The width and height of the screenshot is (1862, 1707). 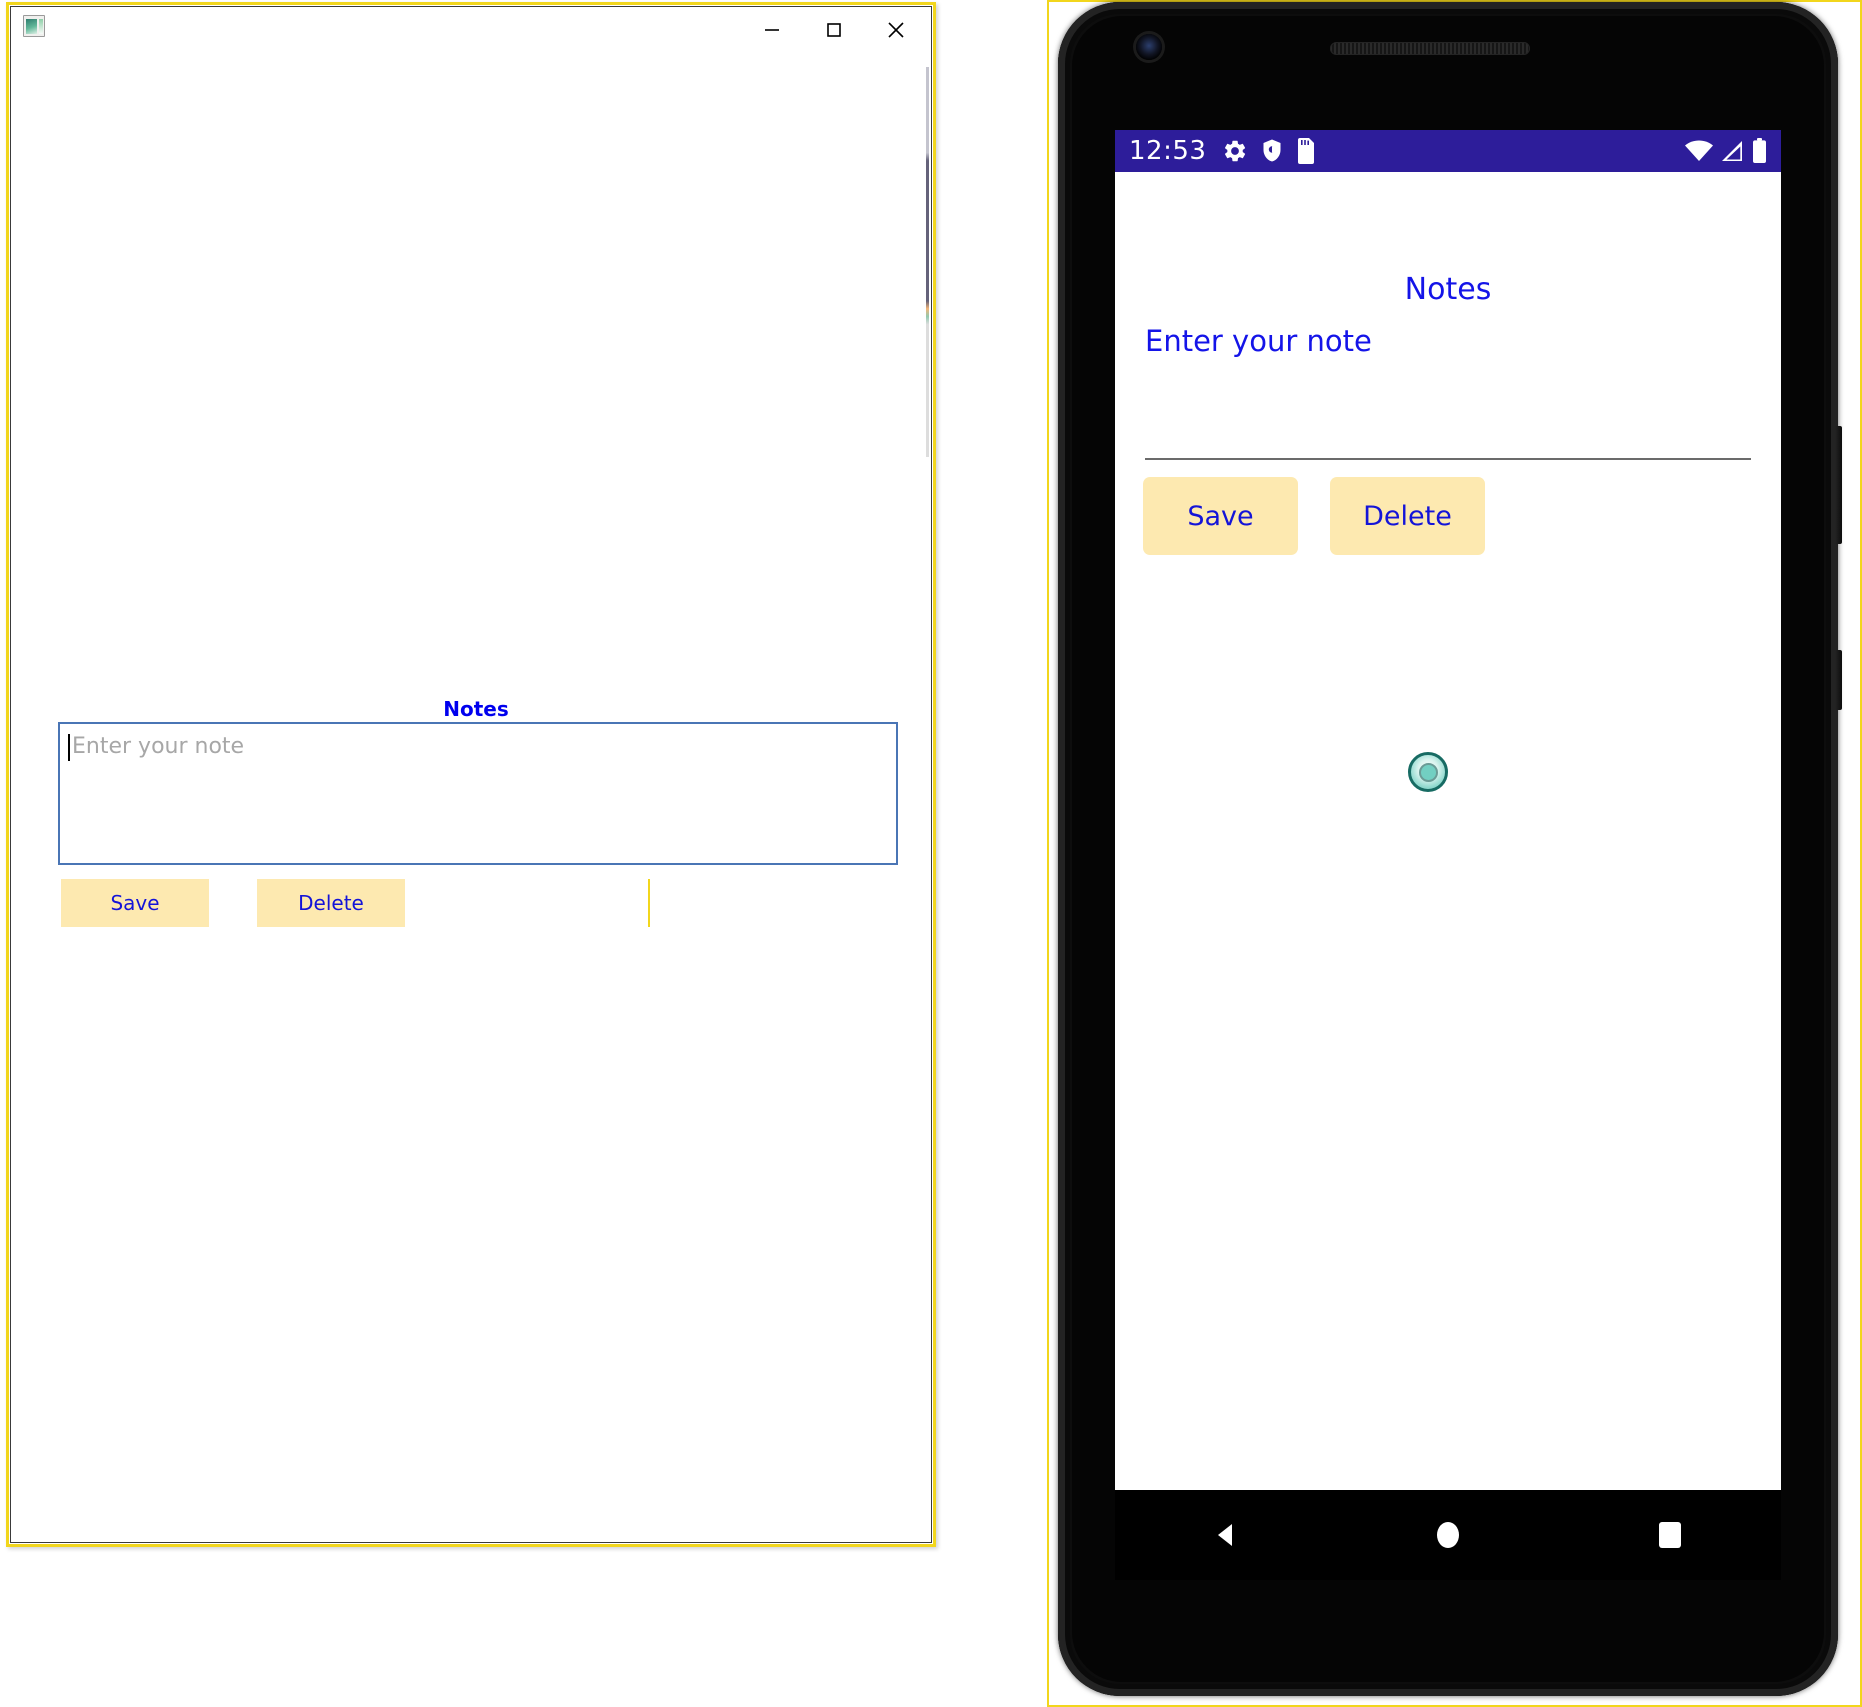 I want to click on phone-page-title: Notes, so click(x=1448, y=289).